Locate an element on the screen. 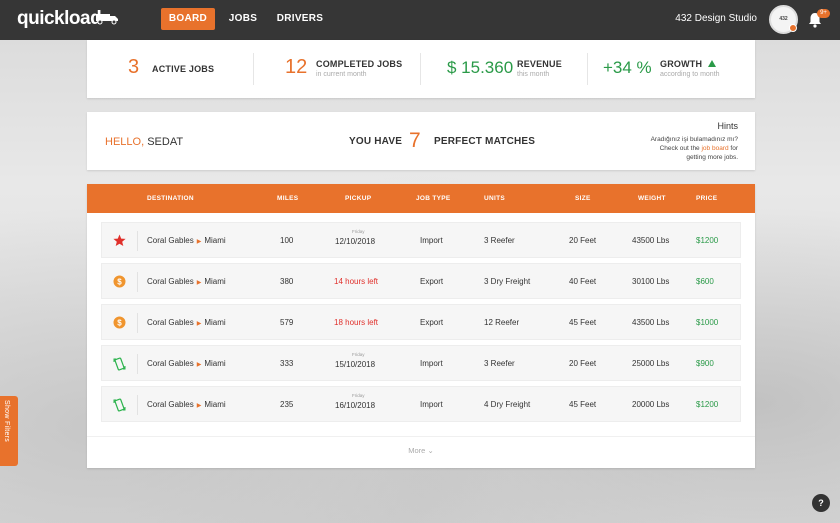  miles: 235 is located at coordinates (287, 404).